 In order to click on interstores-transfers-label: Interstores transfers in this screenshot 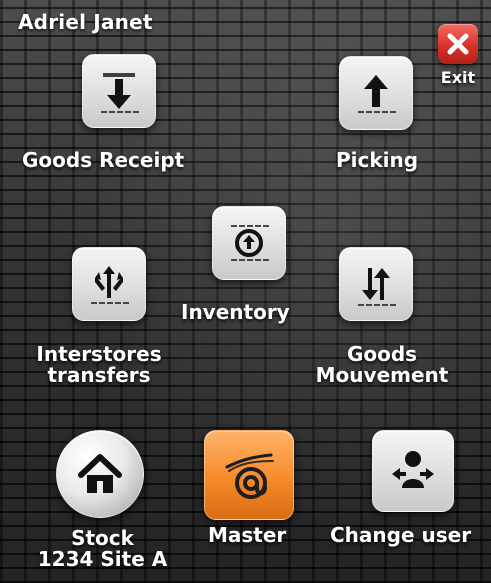, I will do `click(99, 365)`.